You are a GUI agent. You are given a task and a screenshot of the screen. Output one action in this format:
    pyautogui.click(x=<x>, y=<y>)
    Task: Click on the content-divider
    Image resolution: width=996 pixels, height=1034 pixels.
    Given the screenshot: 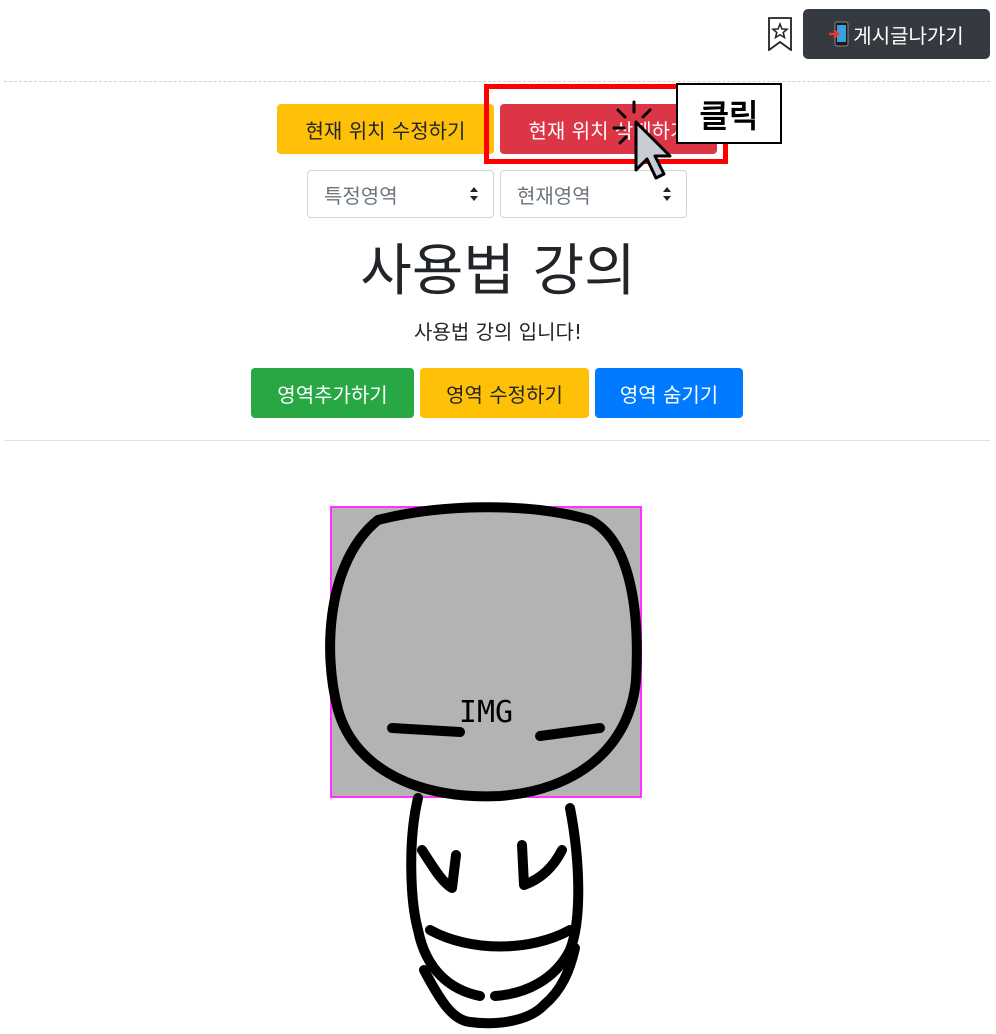 What is the action you would take?
    pyautogui.click(x=497, y=440)
    